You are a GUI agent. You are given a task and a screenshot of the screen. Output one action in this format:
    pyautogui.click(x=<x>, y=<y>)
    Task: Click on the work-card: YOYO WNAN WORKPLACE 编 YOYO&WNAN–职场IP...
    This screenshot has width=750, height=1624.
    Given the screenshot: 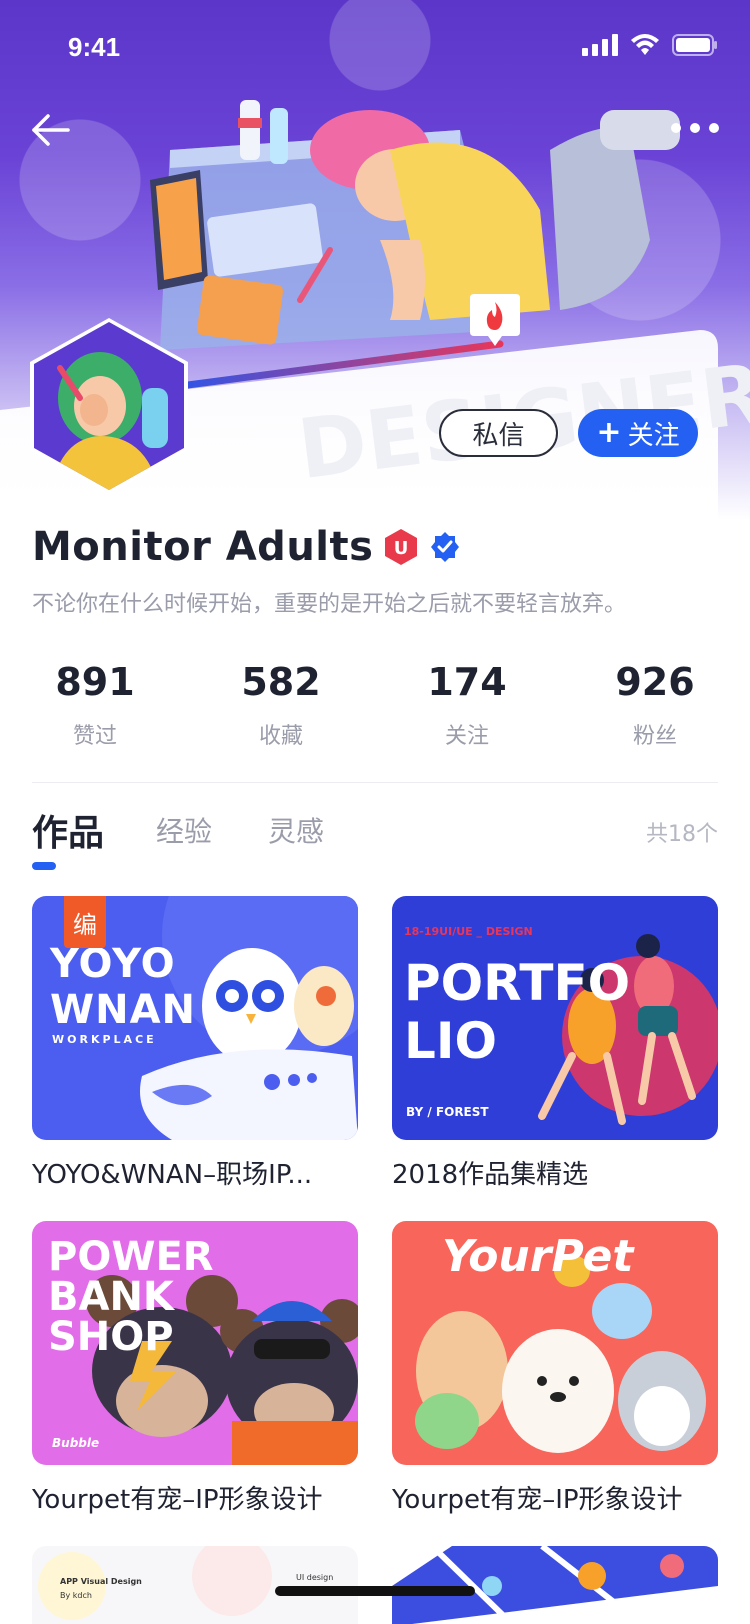 What is the action you would take?
    pyautogui.click(x=195, y=1043)
    